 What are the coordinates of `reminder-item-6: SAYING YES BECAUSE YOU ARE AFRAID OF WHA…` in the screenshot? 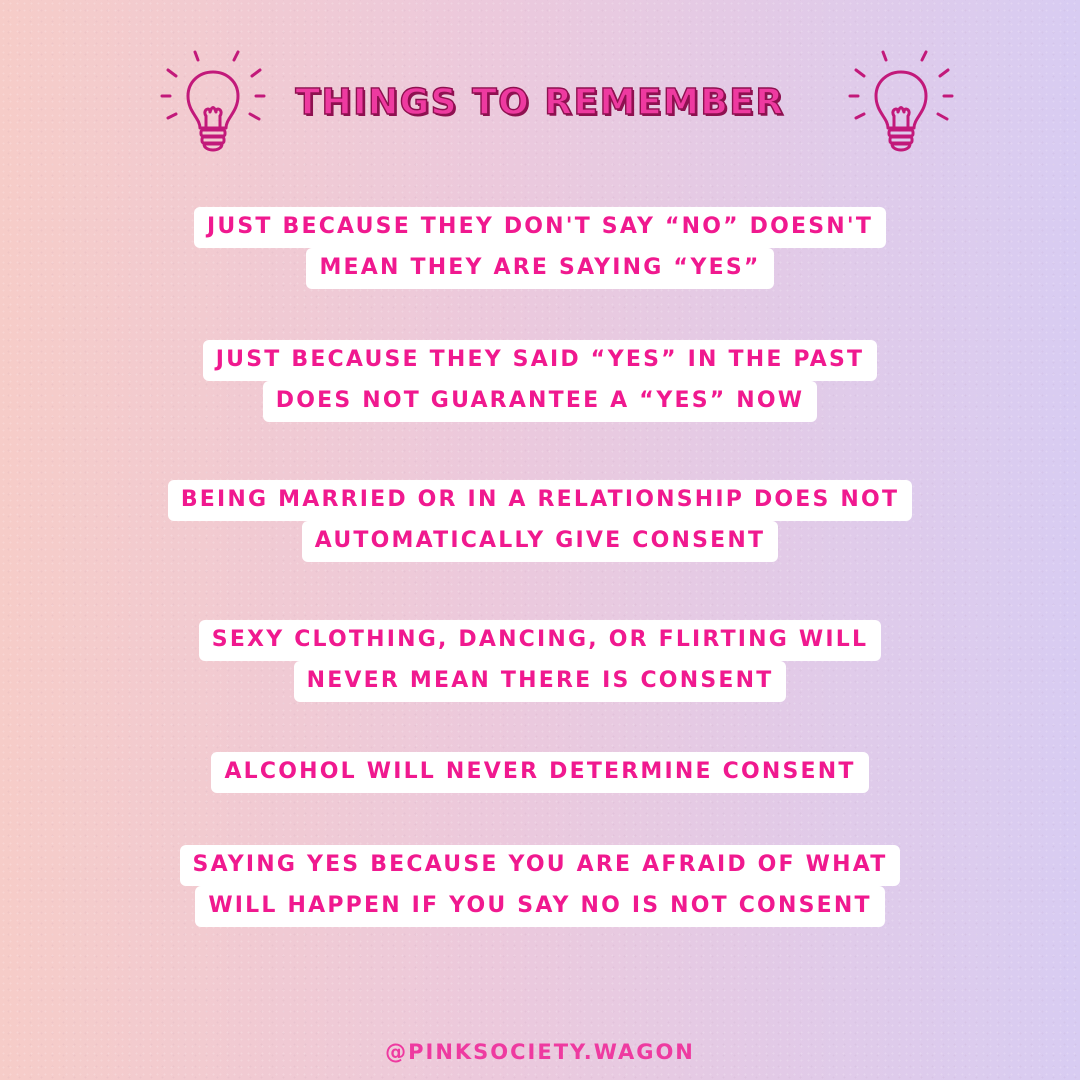 It's located at (540, 886).